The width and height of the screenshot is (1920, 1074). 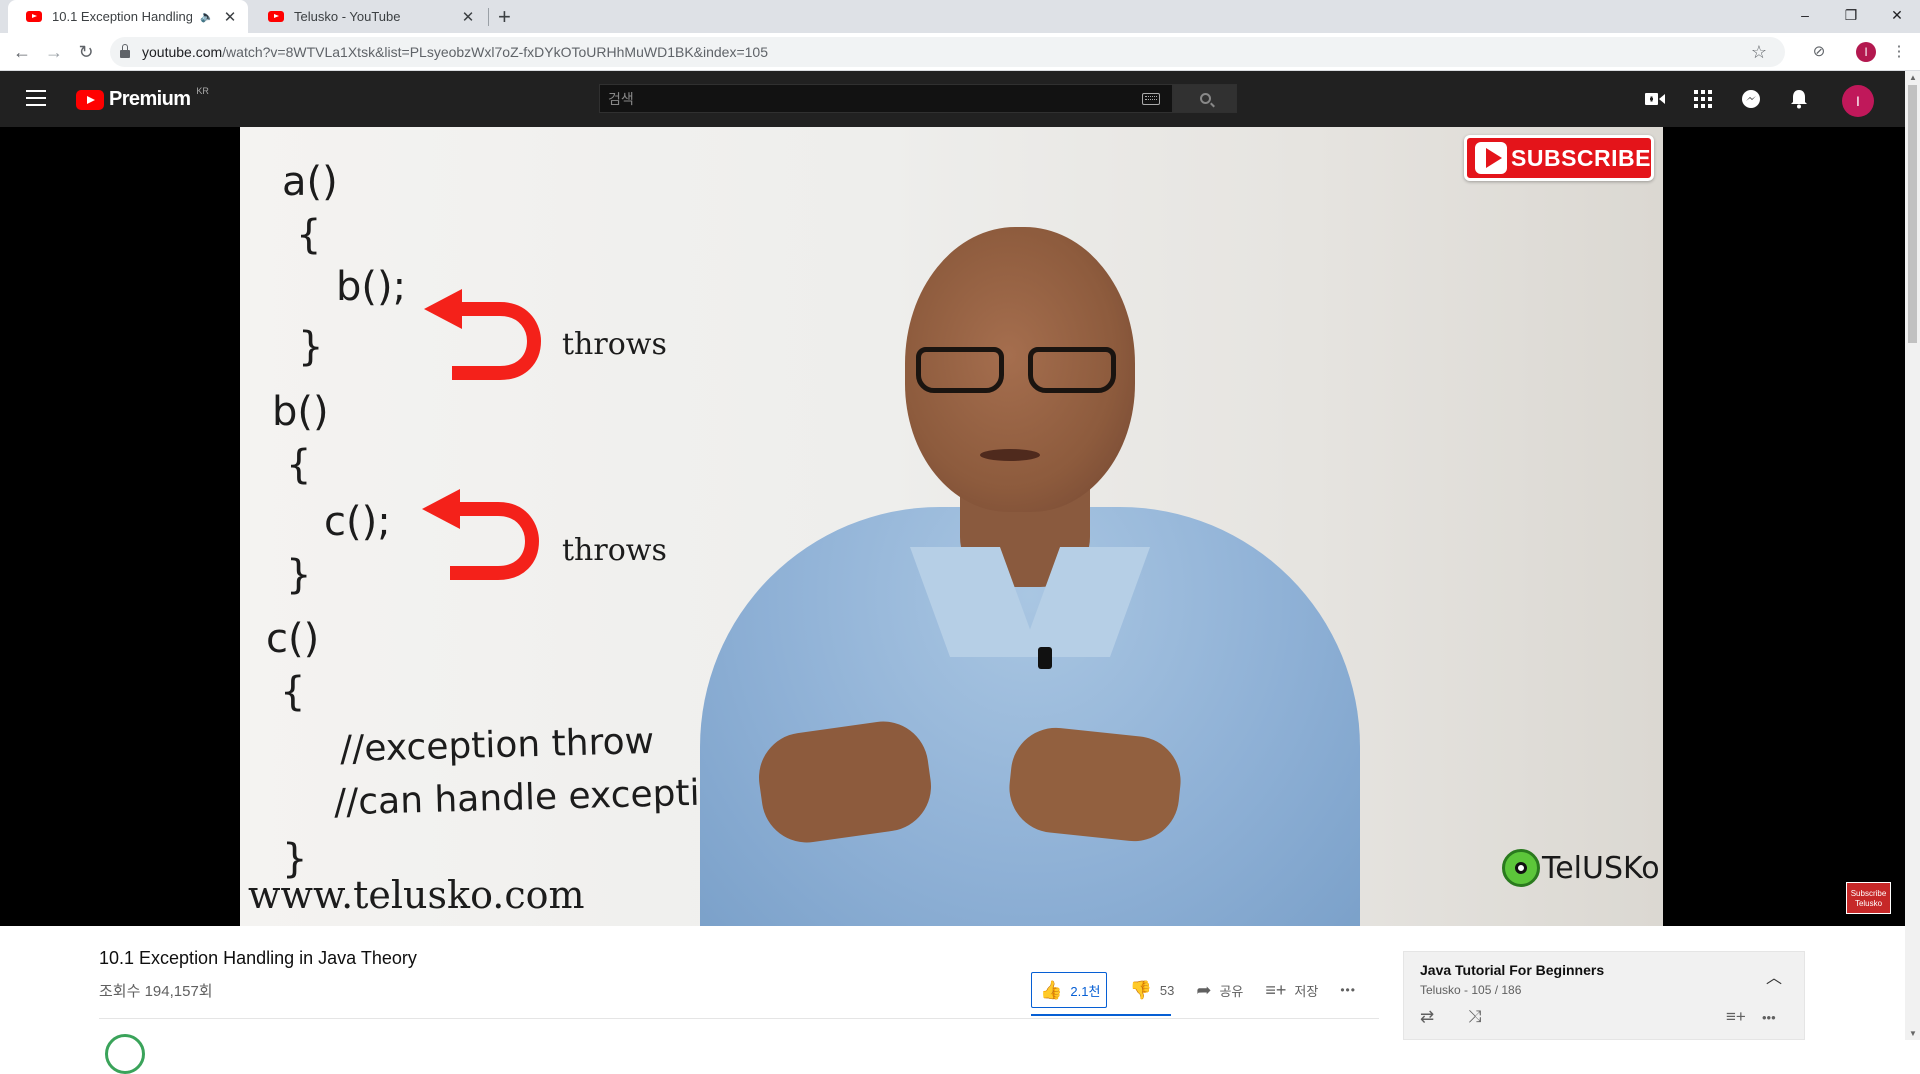 What do you see at coordinates (1291, 990) in the screenshot?
I see `save-button: ≡+ 저장` at bounding box center [1291, 990].